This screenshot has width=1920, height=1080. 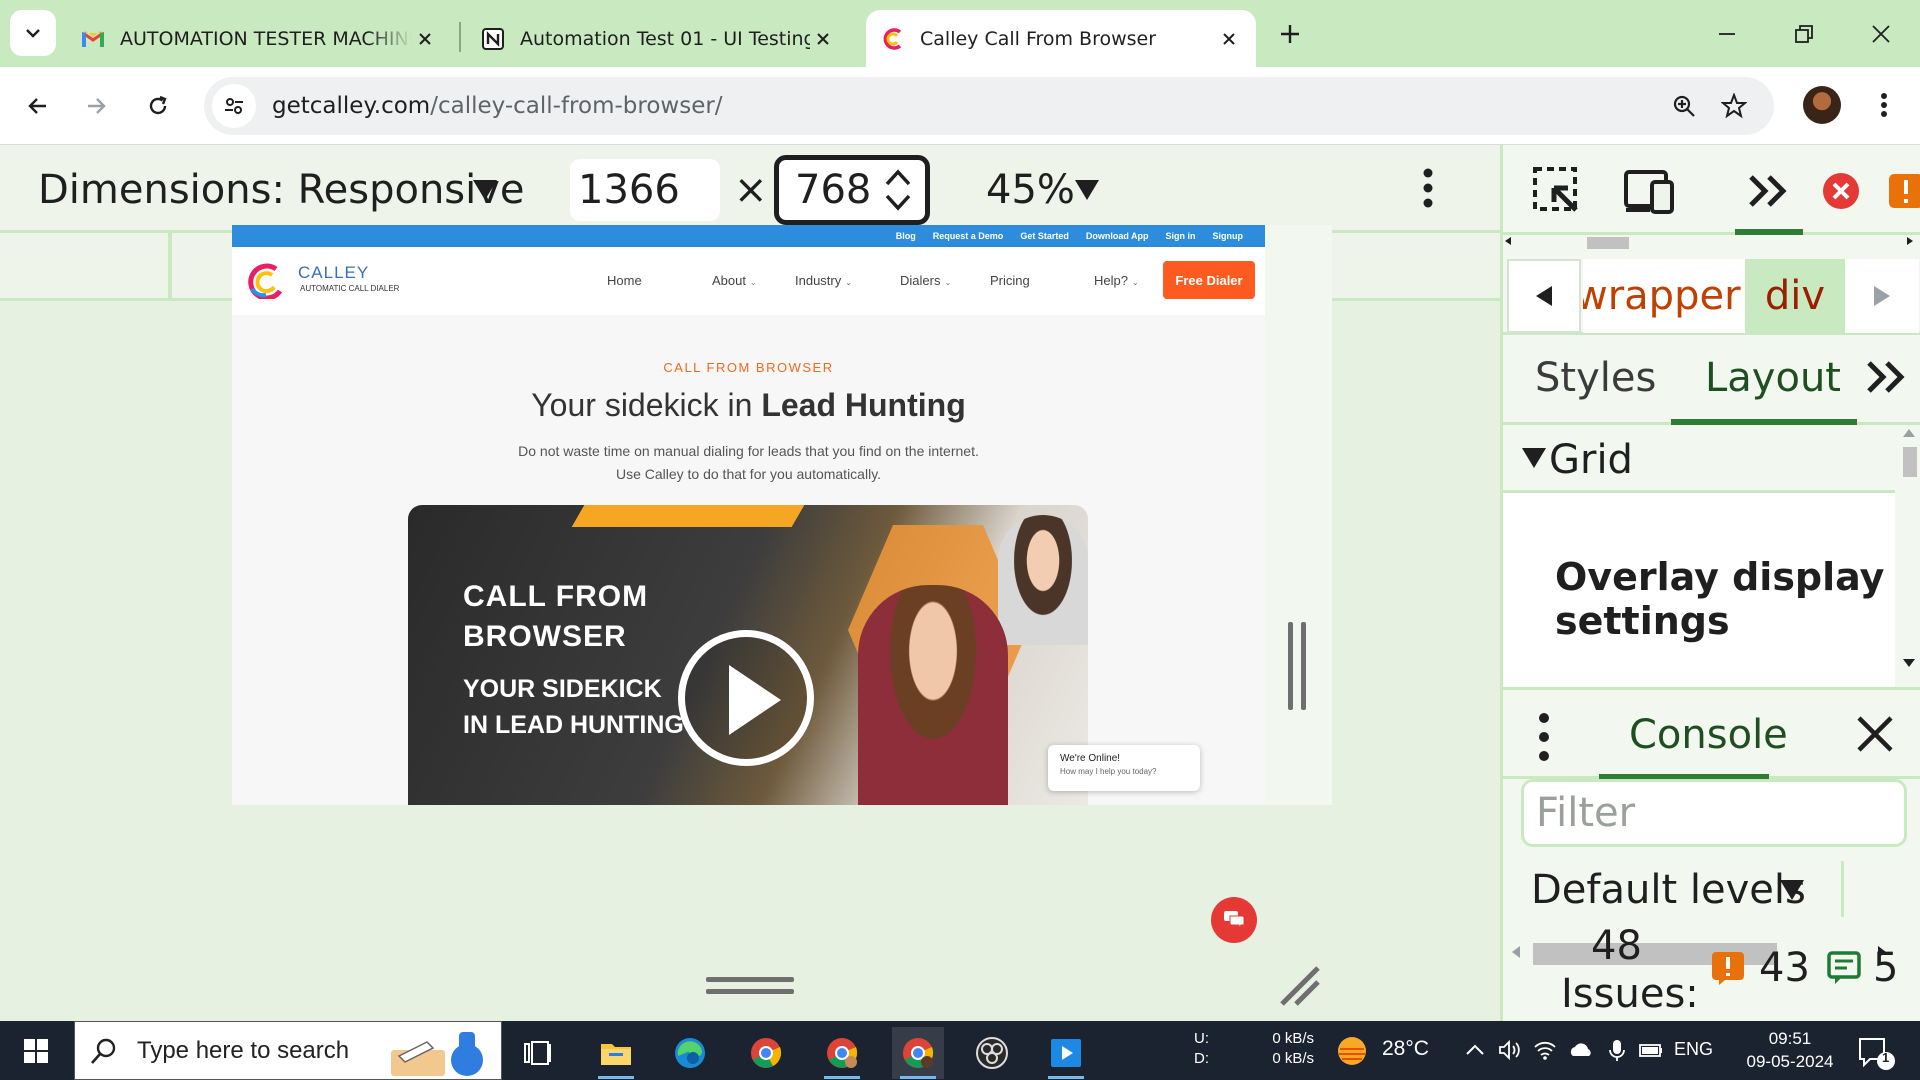 I want to click on chat-launcher-button, so click(x=1234, y=920).